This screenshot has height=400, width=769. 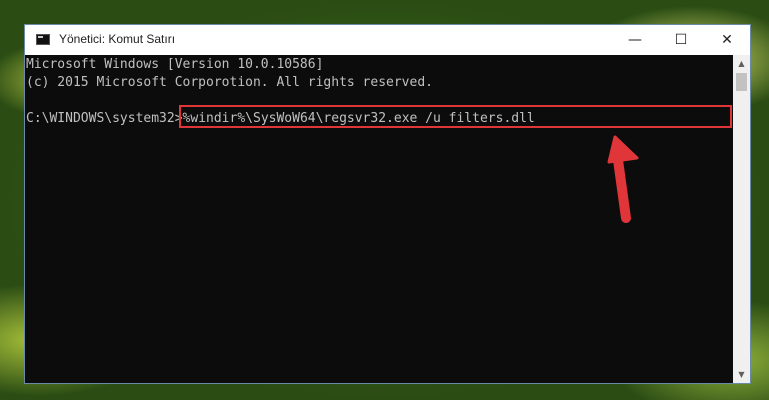 I want to click on cmd-icon, so click(x=43, y=39).